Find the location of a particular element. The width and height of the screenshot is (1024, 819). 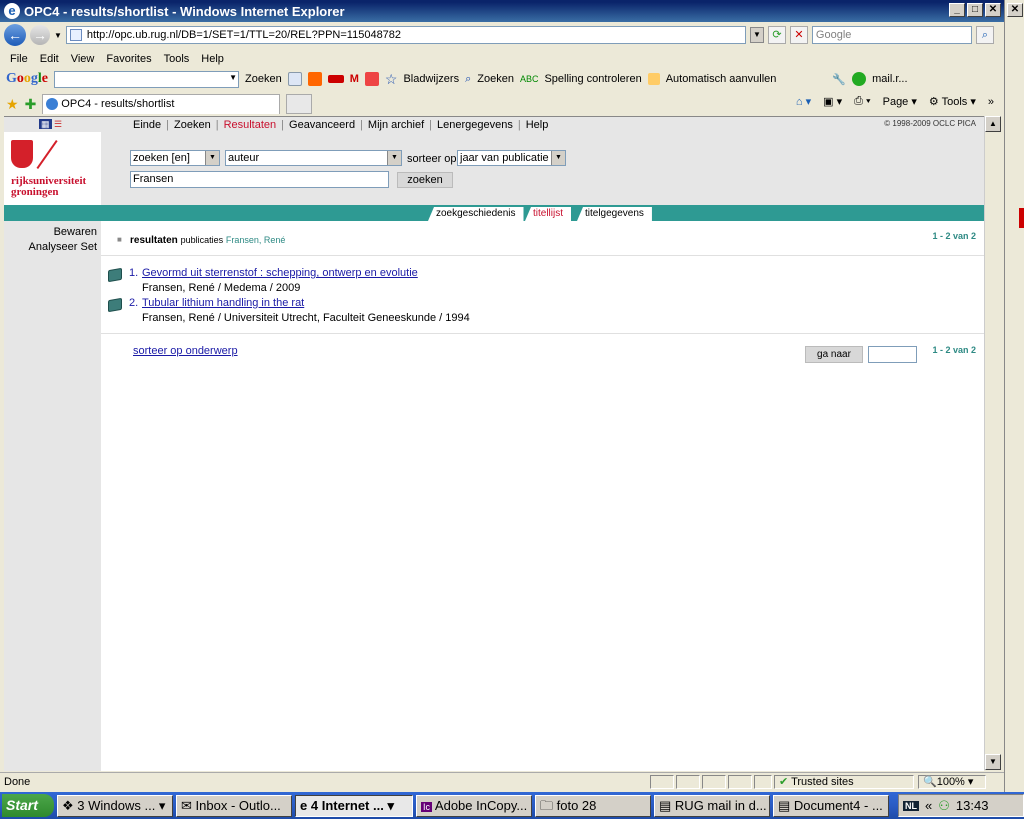

security-zone: ✔ Trusted sites is located at coordinates (844, 782).